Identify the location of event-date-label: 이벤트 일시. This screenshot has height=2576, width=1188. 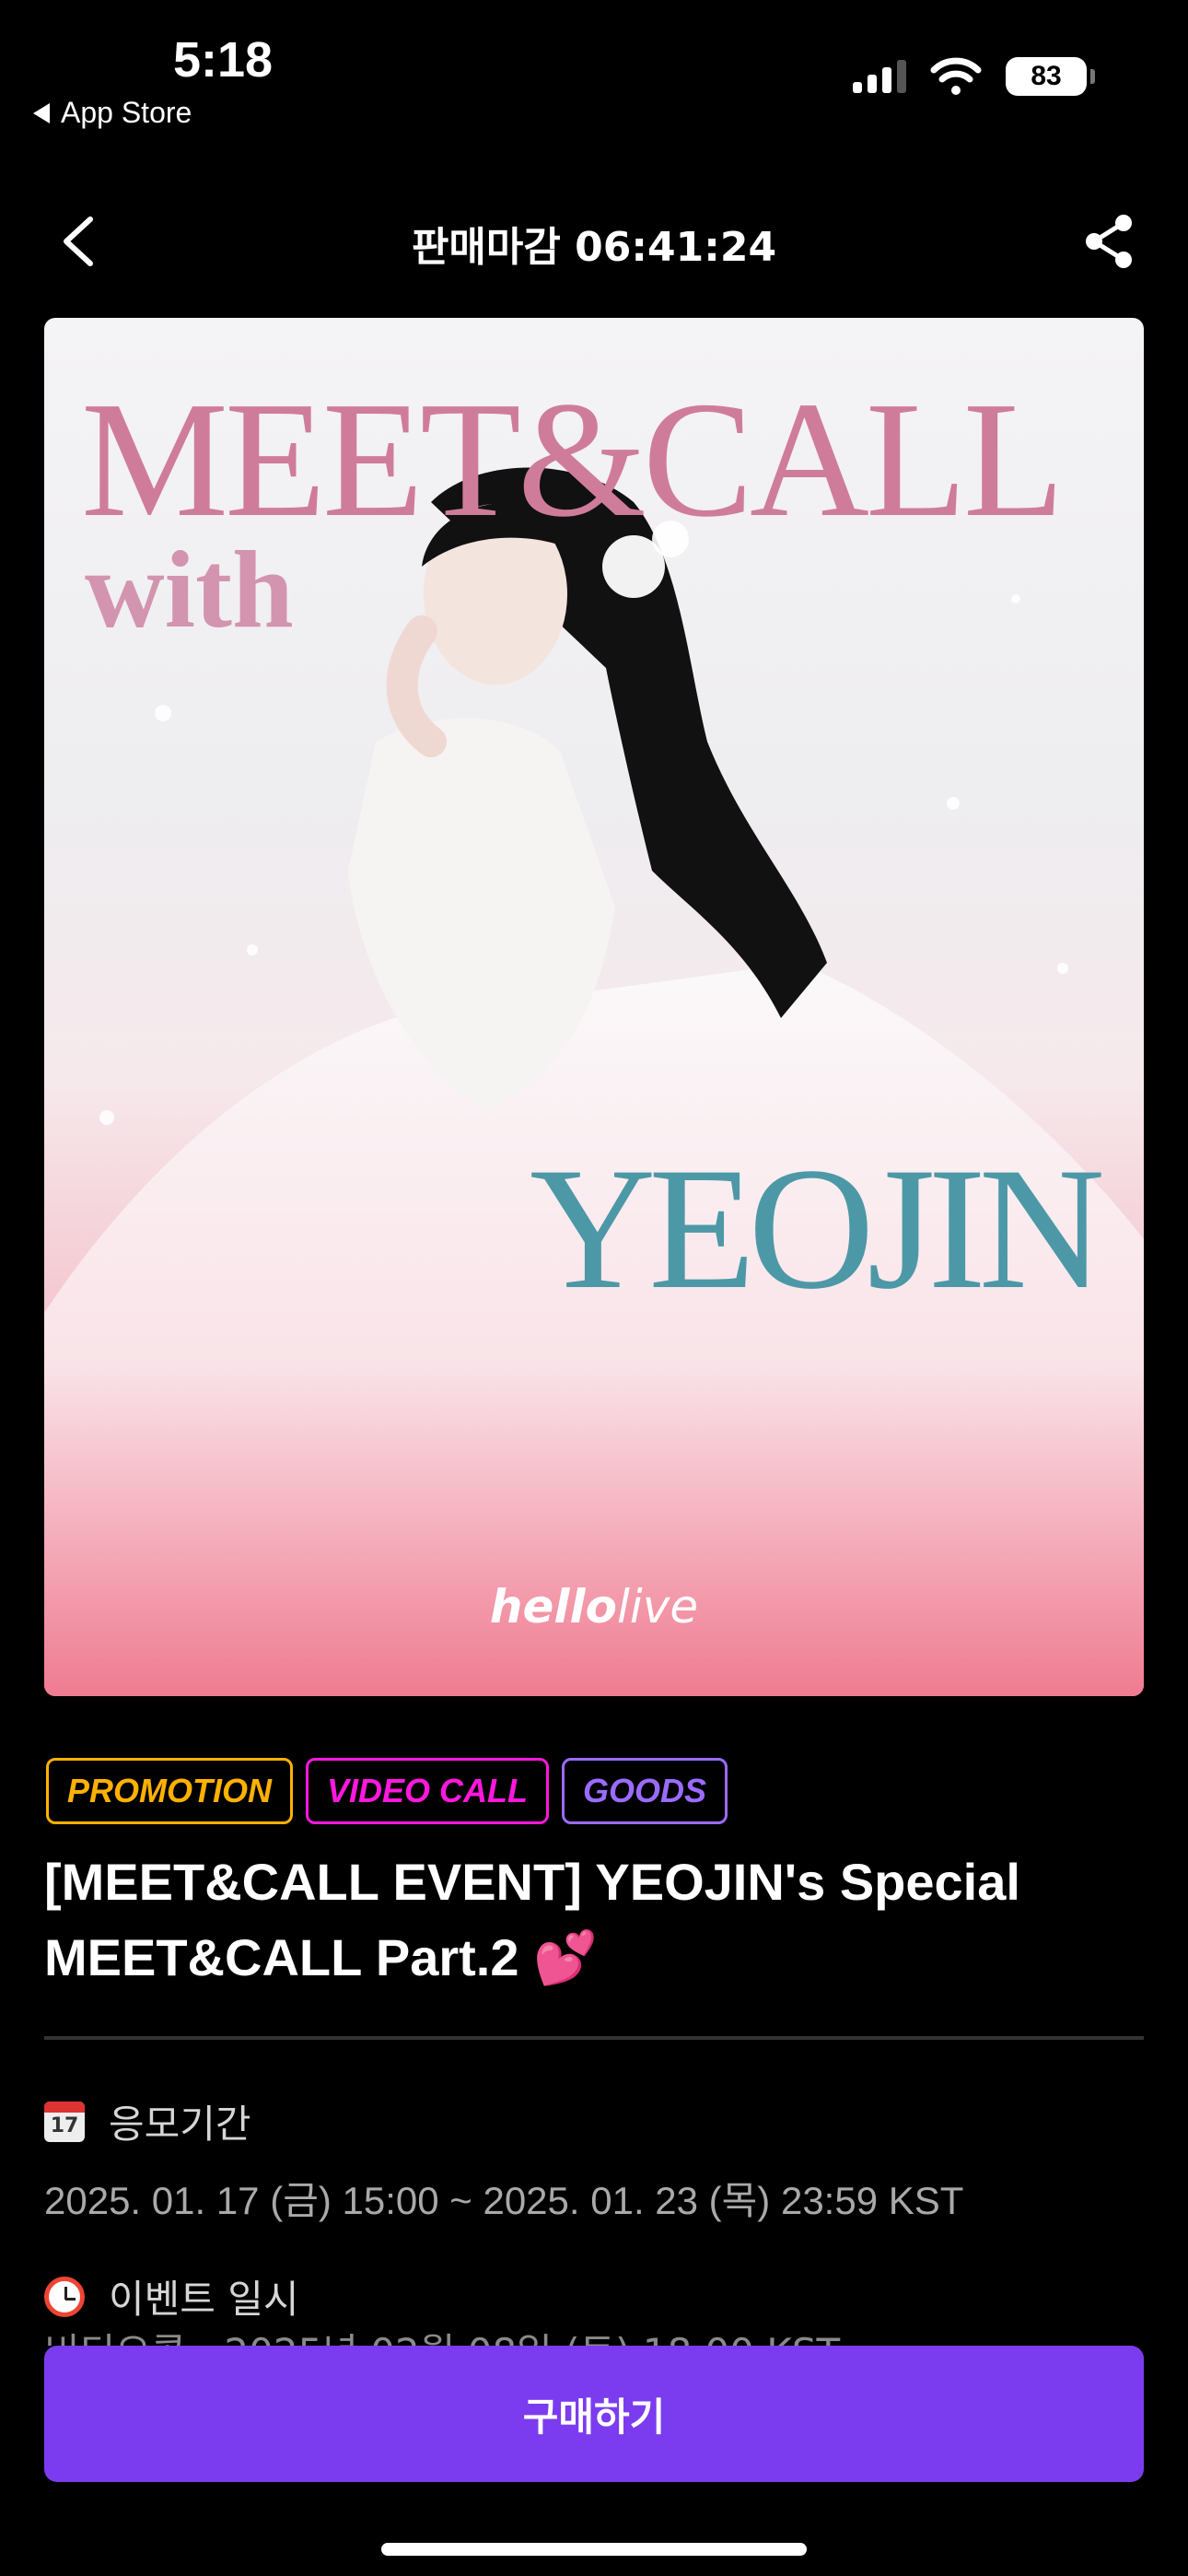
(204, 2299).